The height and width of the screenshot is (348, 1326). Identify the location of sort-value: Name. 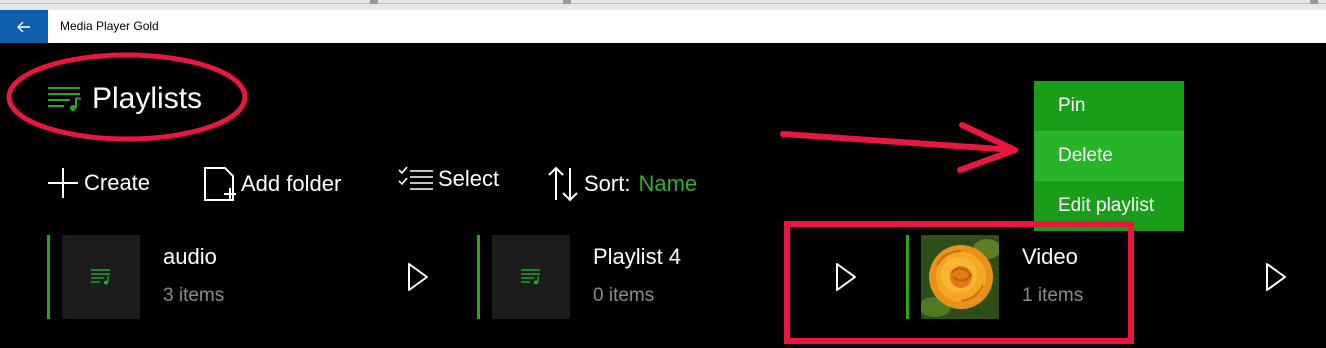
(668, 183).